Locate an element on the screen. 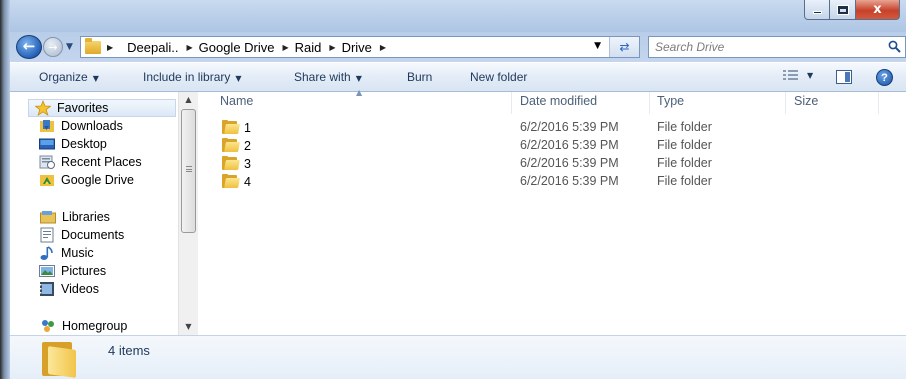  recent-pages-button: ▼ is located at coordinates (69, 47).